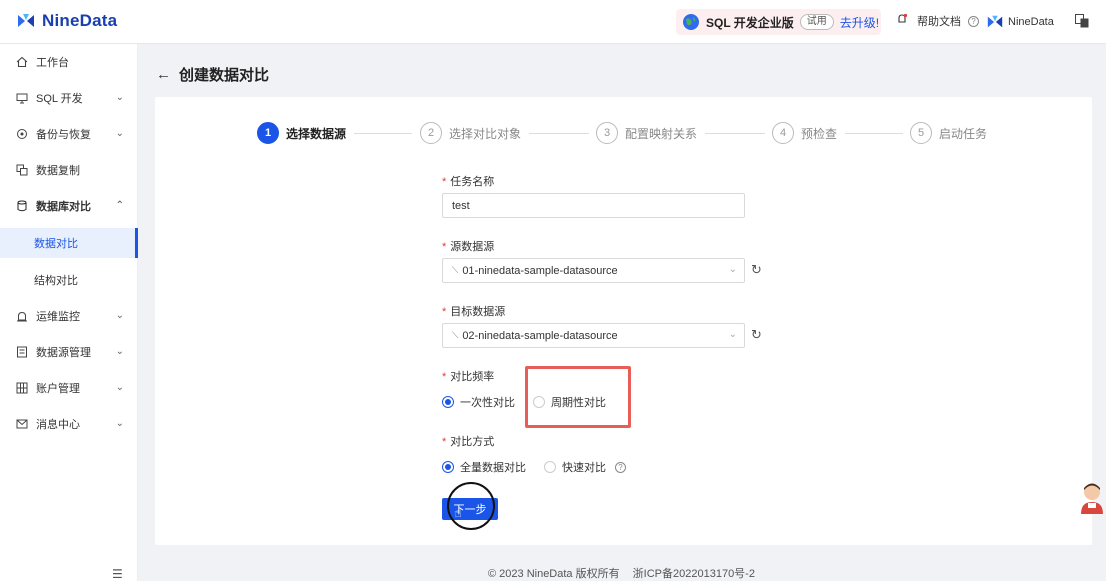  I want to click on mail-icon, so click(22, 424).